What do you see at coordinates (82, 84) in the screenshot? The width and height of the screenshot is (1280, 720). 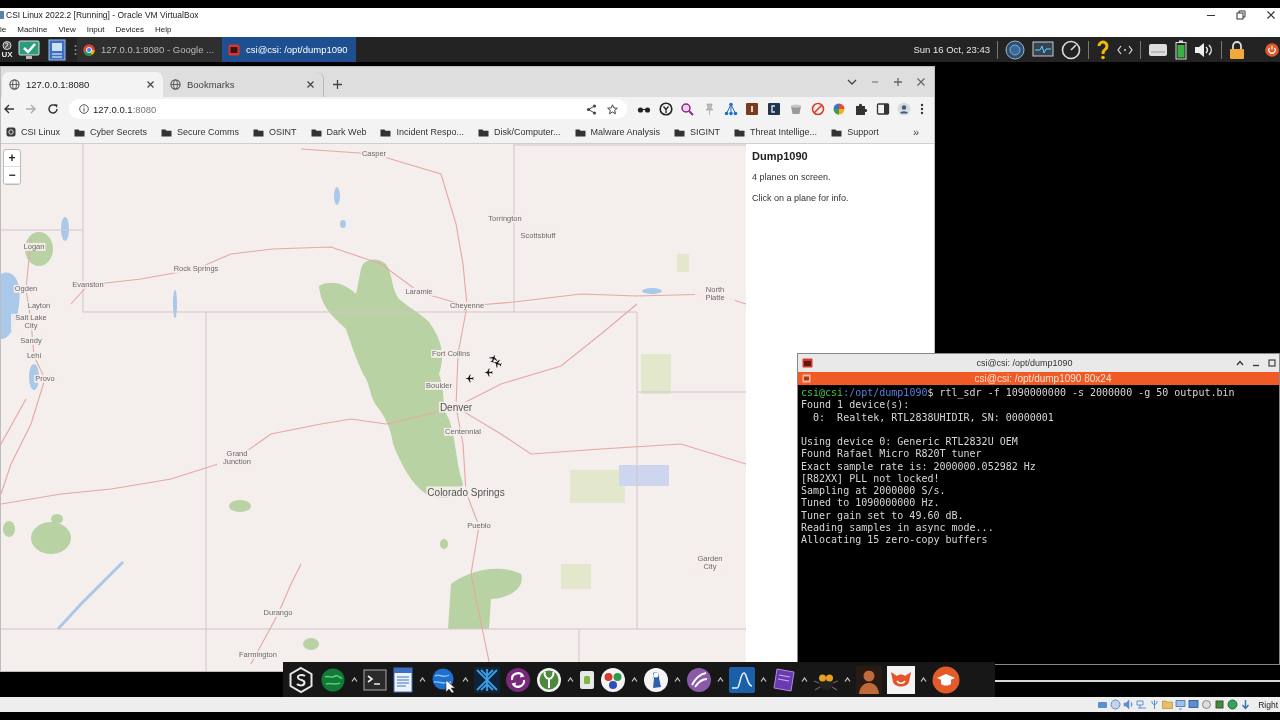 I see `browser-tab: 127.0.0.1:8080` at bounding box center [82, 84].